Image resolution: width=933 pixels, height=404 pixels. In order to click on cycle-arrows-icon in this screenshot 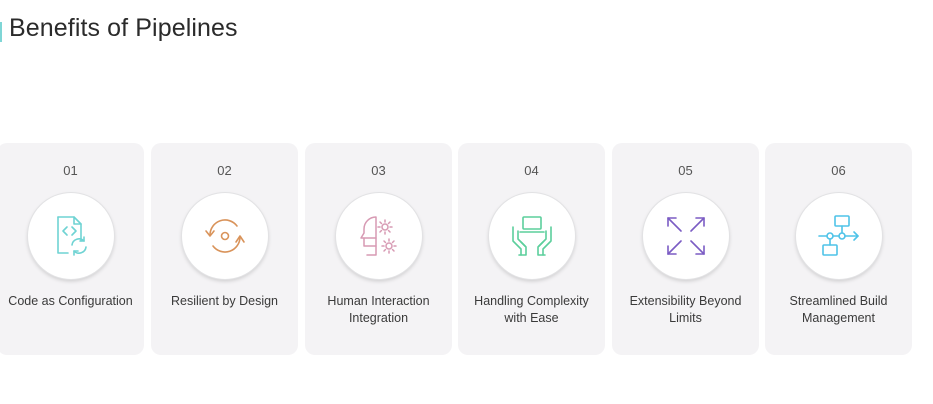, I will do `click(224, 236)`.